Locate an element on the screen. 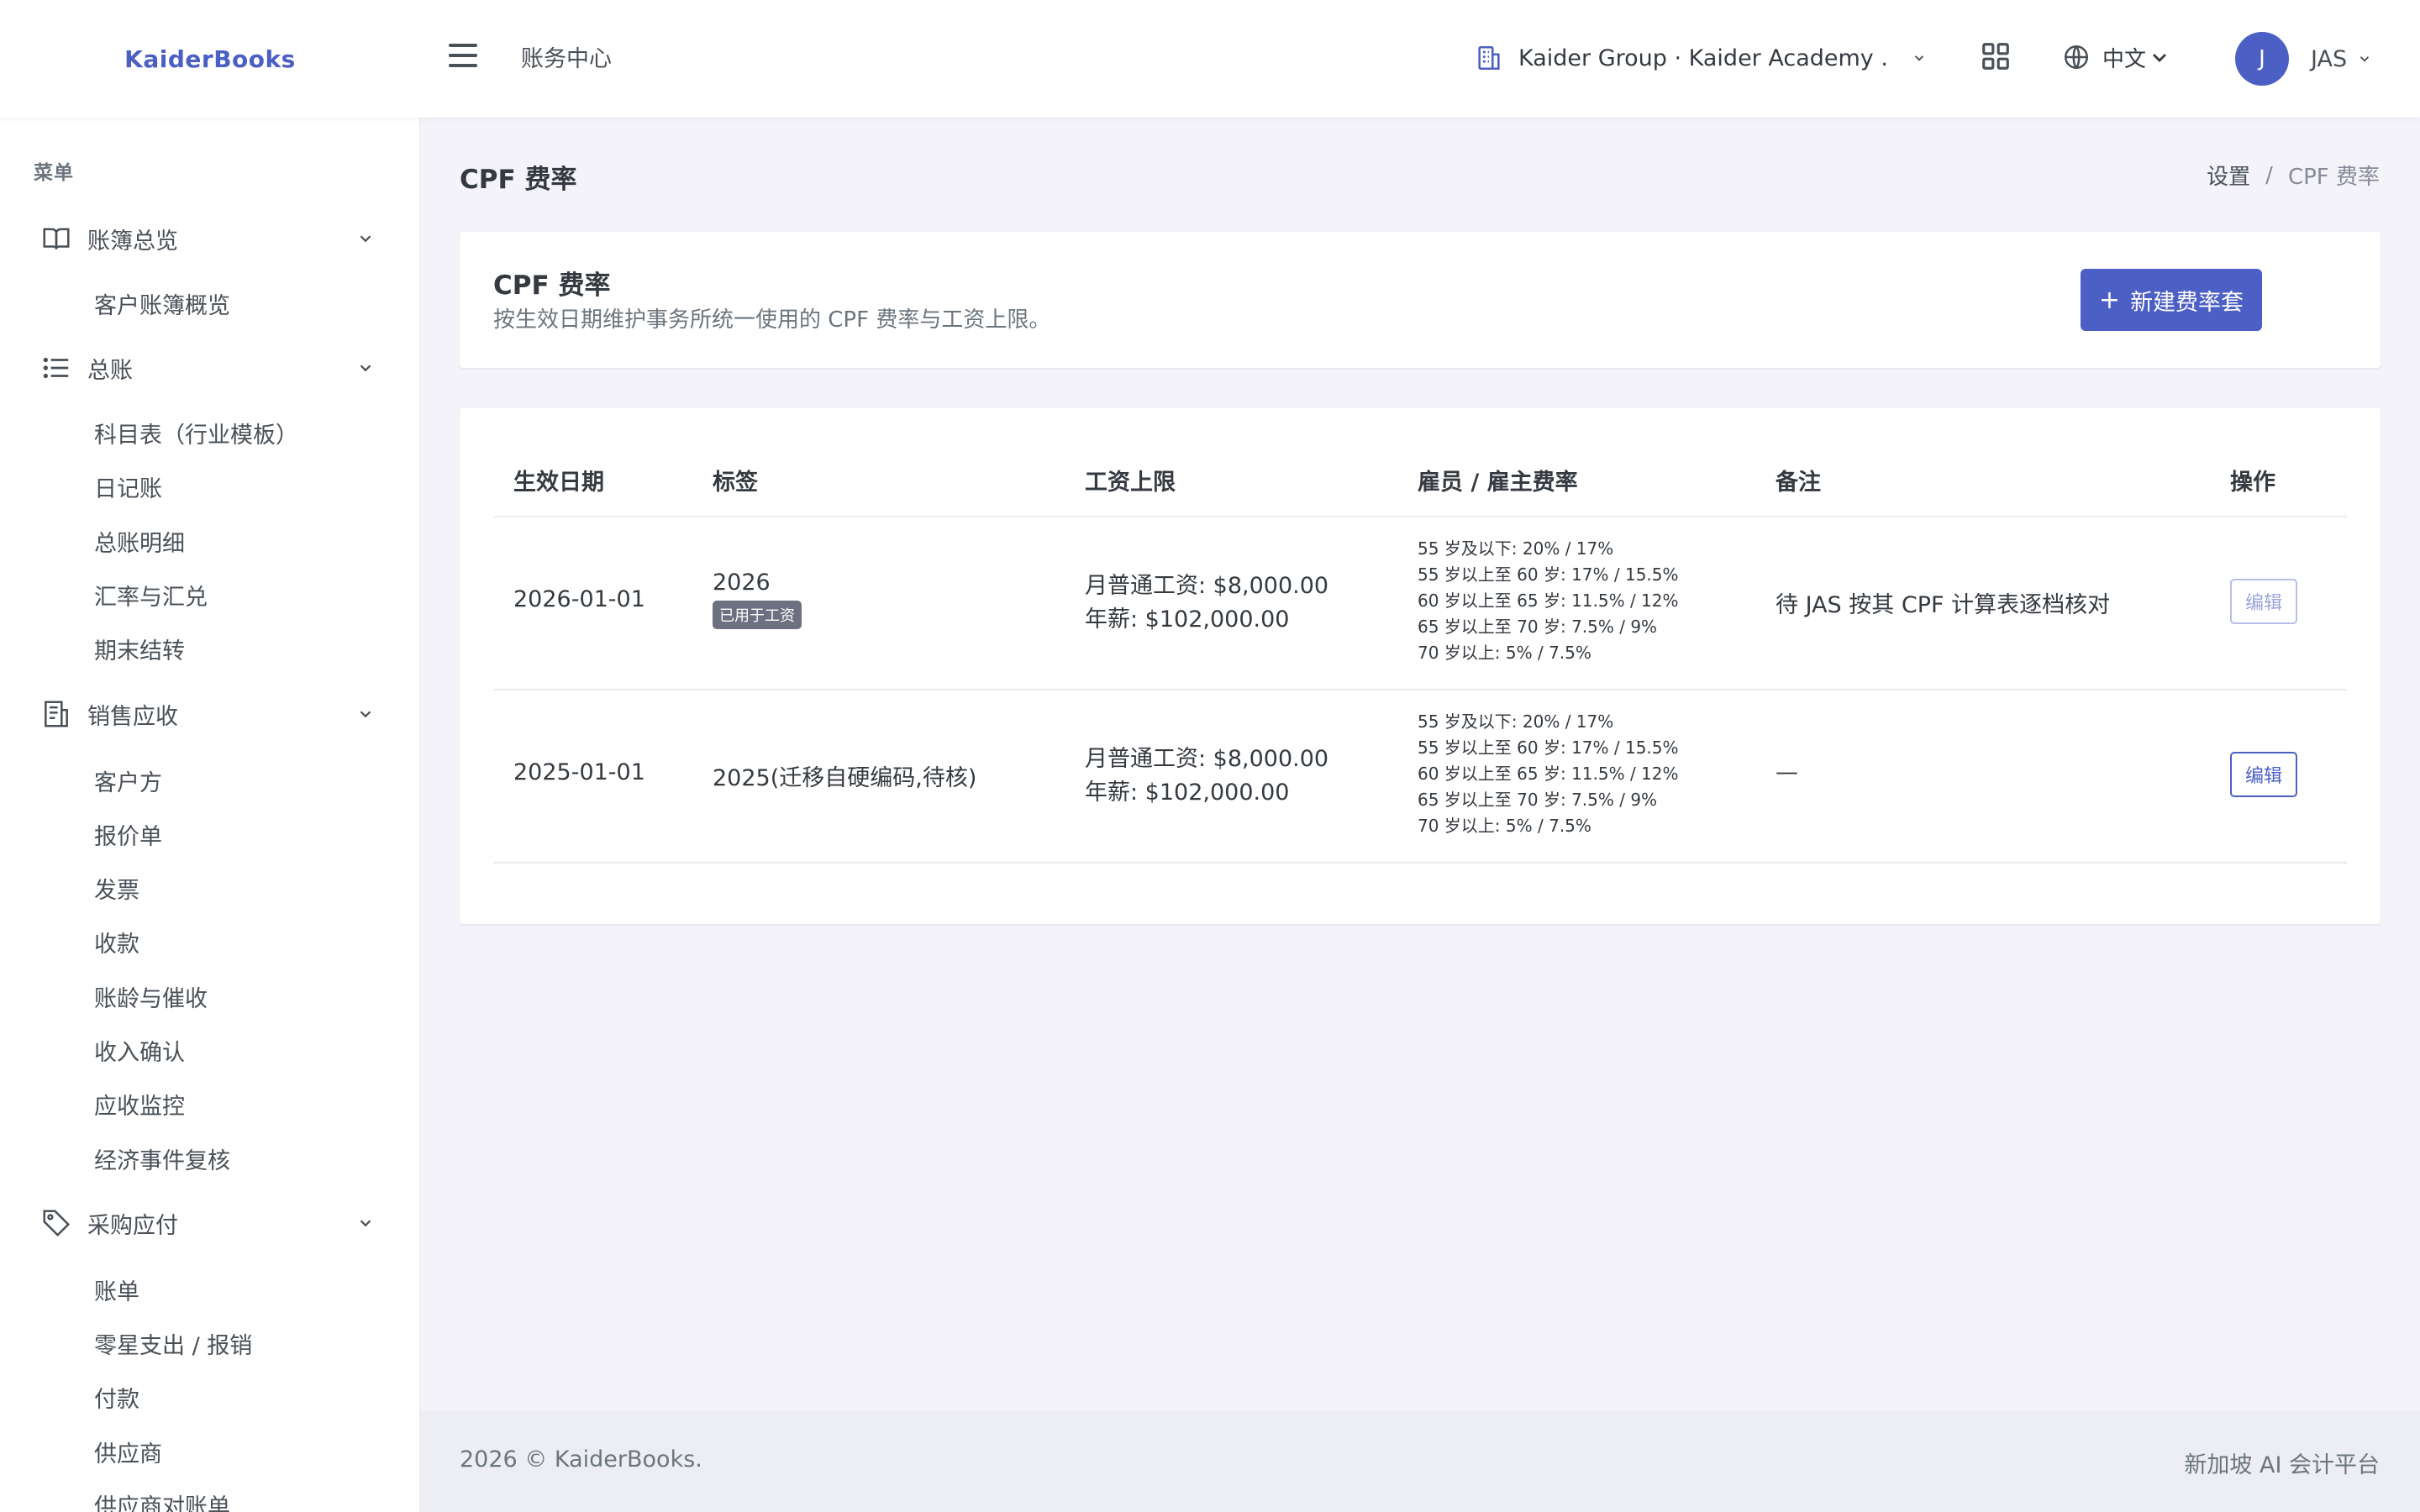 This screenshot has width=2420, height=1512. cell-note: 待 JAS 按其 CPF 计算表逐档核对 is located at coordinates (1943, 605).